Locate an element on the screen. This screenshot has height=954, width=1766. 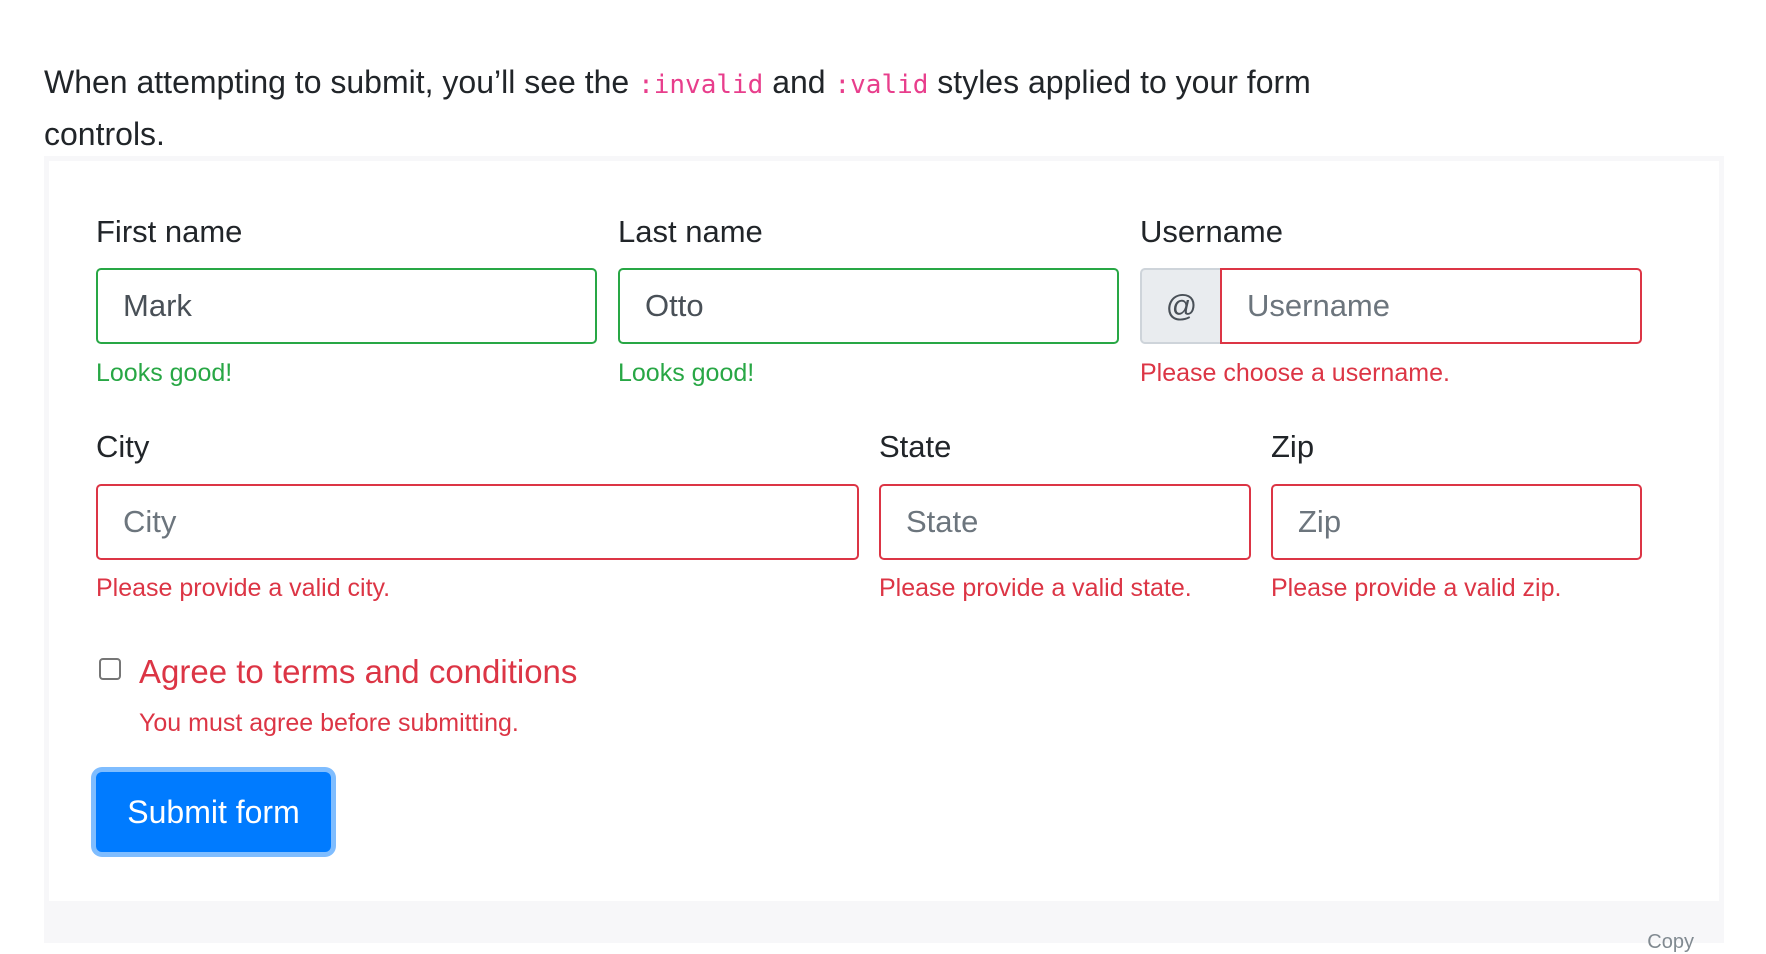
agree-feedback: You must agree before submitting. is located at coordinates (329, 723).